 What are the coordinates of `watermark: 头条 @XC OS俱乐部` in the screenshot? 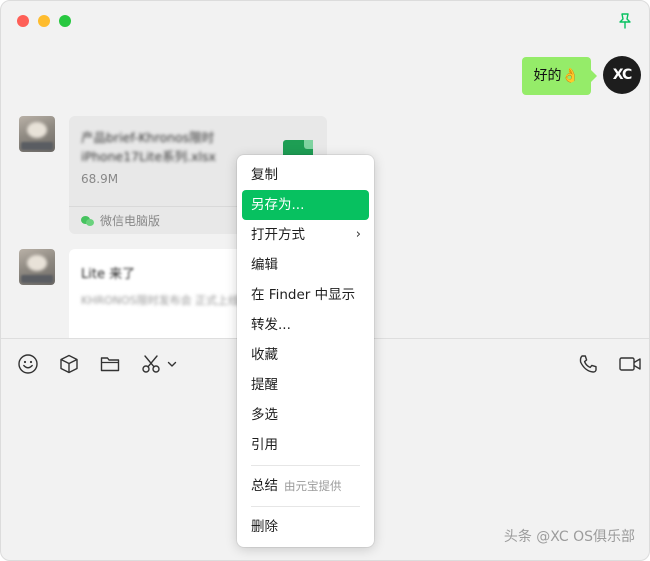 It's located at (569, 536).